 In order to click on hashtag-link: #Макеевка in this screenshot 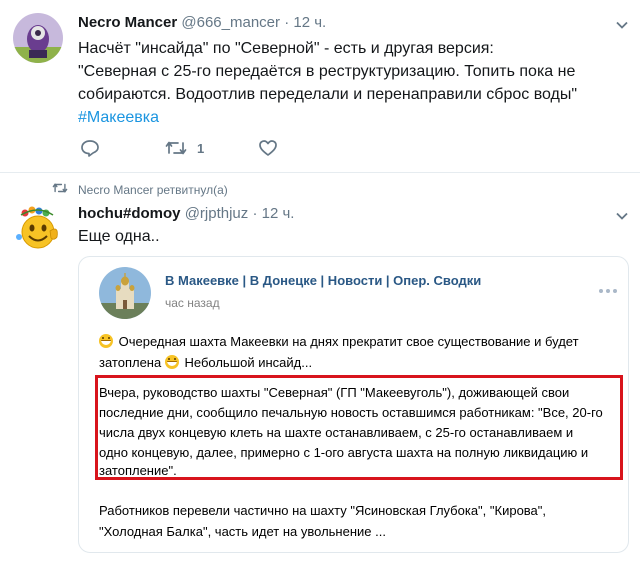, I will do `click(118, 117)`.